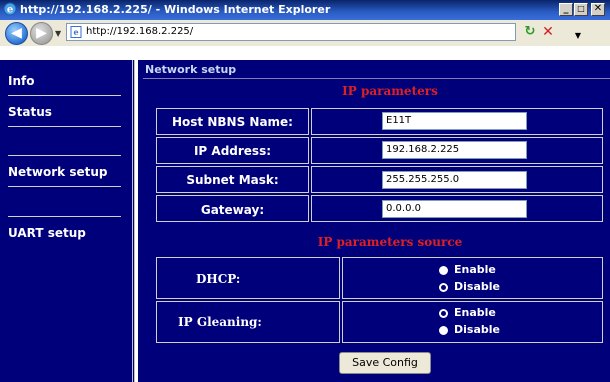 This screenshot has height=382, width=610. What do you see at coordinates (47, 233) in the screenshot?
I see `sidebar-item-uart-setup: UART setup` at bounding box center [47, 233].